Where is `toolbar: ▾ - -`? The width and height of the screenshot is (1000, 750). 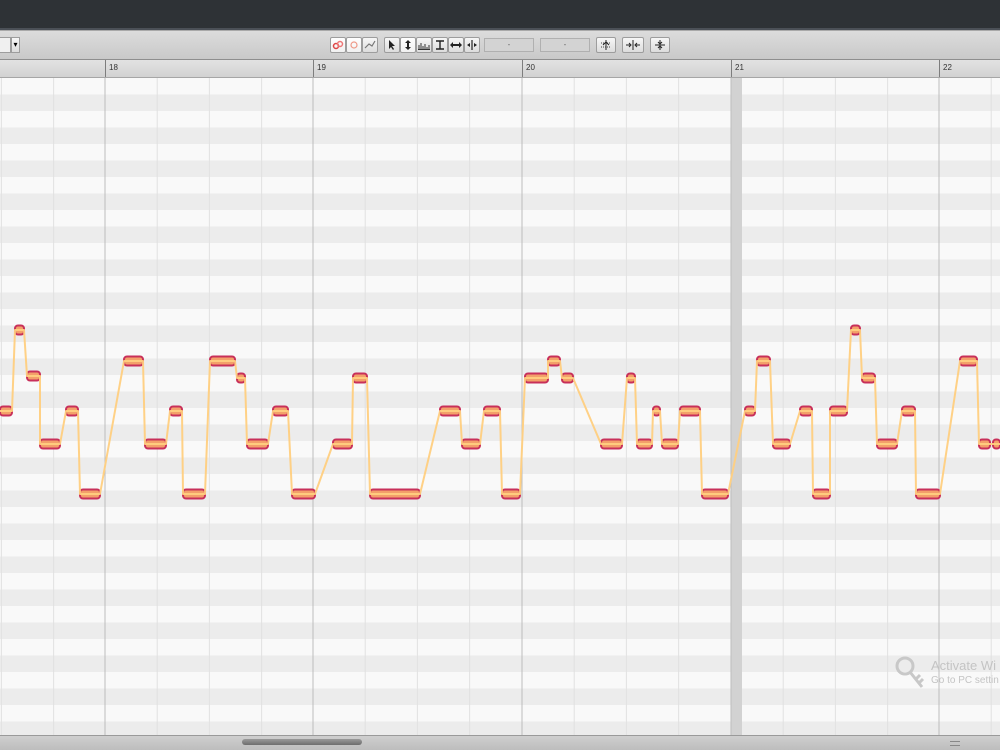
toolbar: ▾ - - is located at coordinates (500, 45).